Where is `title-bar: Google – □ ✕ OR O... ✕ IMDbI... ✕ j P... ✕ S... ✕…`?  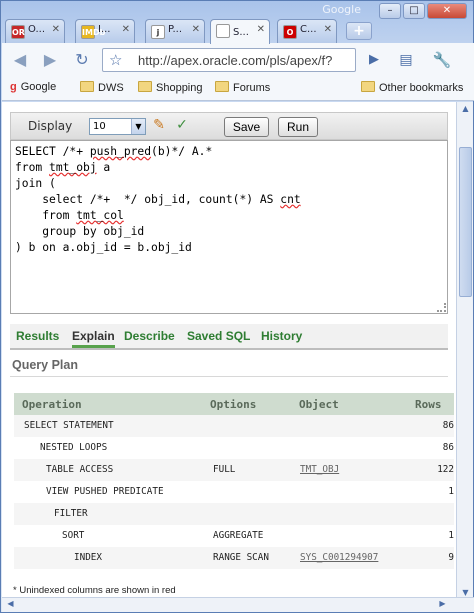 title-bar: Google – □ ✕ OR O... ✕ IMDbI... ✕ j P... ✕ S... ✕… is located at coordinates (237, 22).